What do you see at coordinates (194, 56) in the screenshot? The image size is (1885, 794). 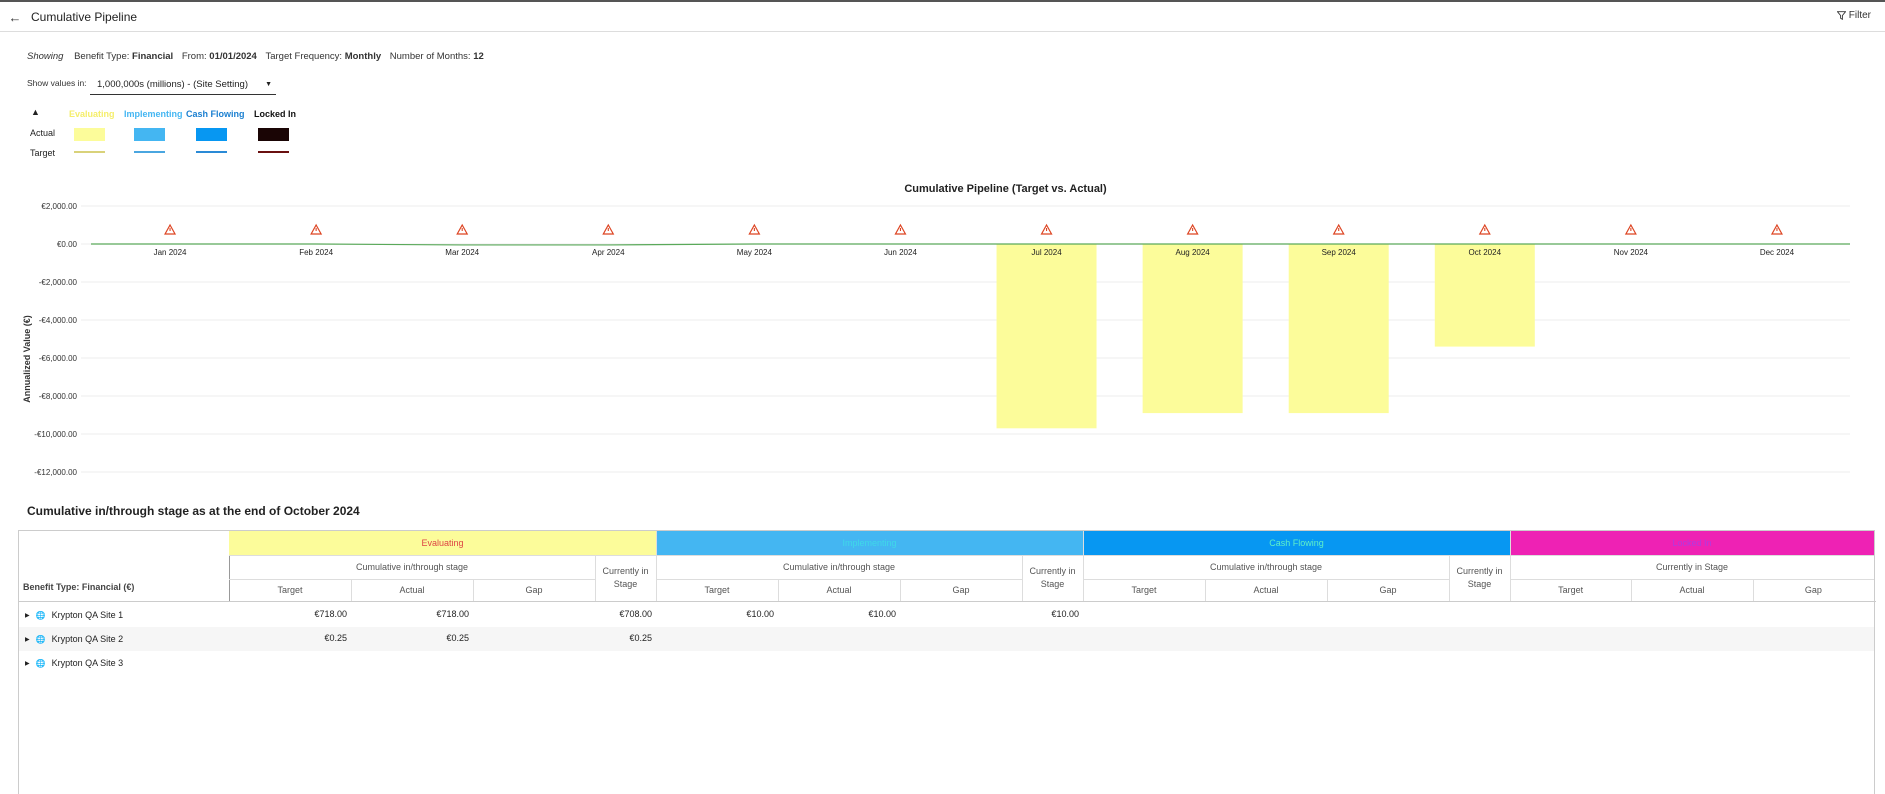 I see `from-key: From:` at bounding box center [194, 56].